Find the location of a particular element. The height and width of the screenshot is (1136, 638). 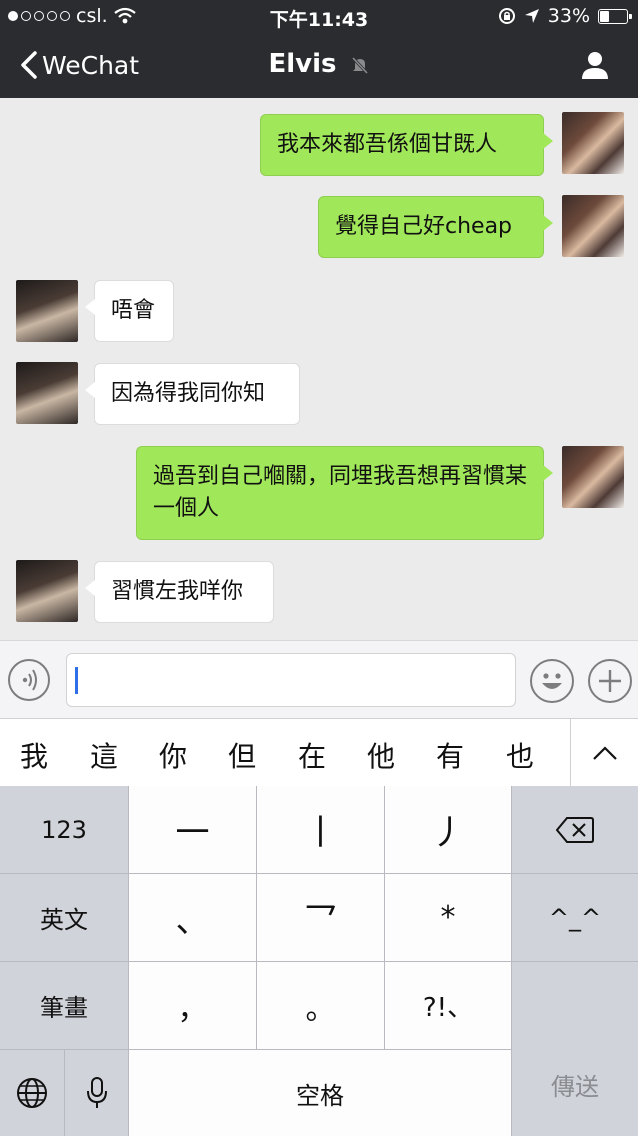

message-bubble-sent: 覺得自己好cheap is located at coordinates (435, 227).